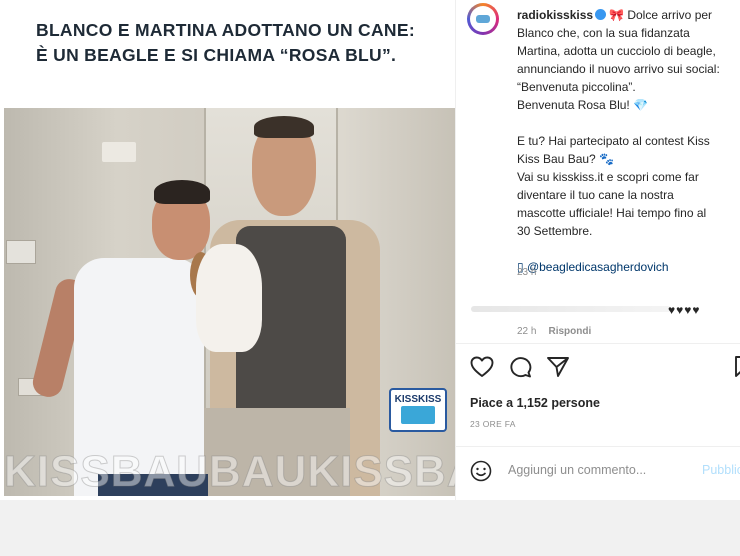  What do you see at coordinates (229, 298) in the screenshot?
I see `photo-beagle-puppy` at bounding box center [229, 298].